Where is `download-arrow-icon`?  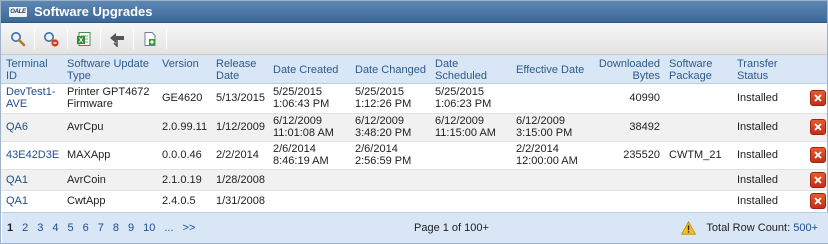 download-arrow-icon is located at coordinates (117, 39).